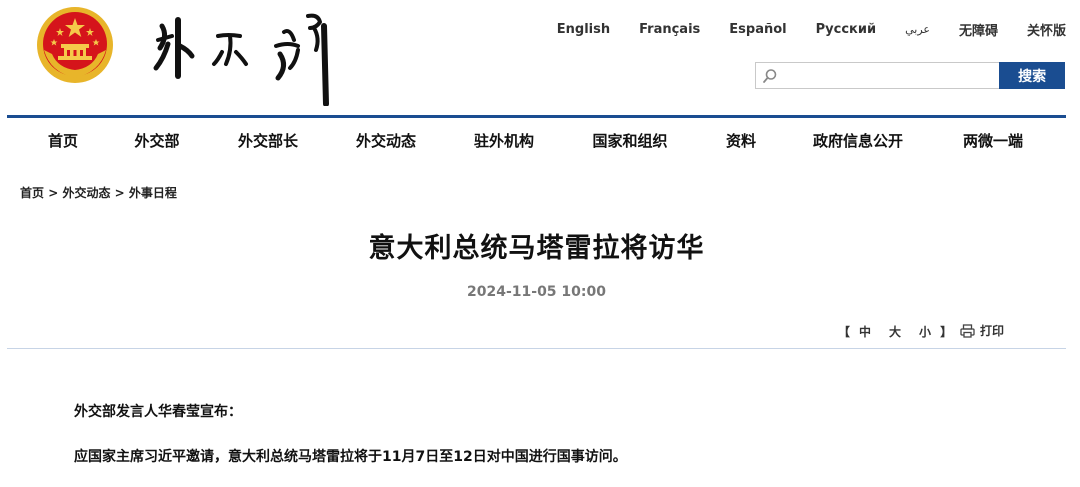 This screenshot has width=1080, height=487. Describe the element at coordinates (978, 29) in the screenshot. I see `accessibility-link: 无障碍` at that location.